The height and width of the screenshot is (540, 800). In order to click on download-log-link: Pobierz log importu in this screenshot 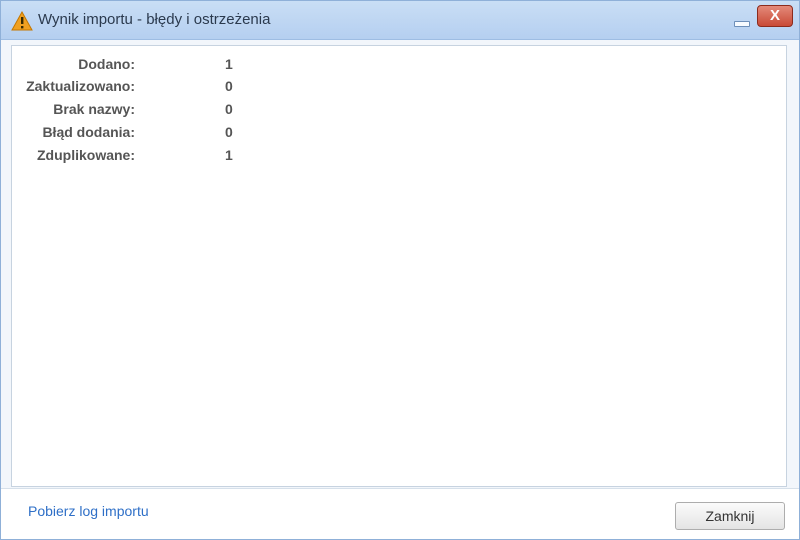, I will do `click(88, 511)`.